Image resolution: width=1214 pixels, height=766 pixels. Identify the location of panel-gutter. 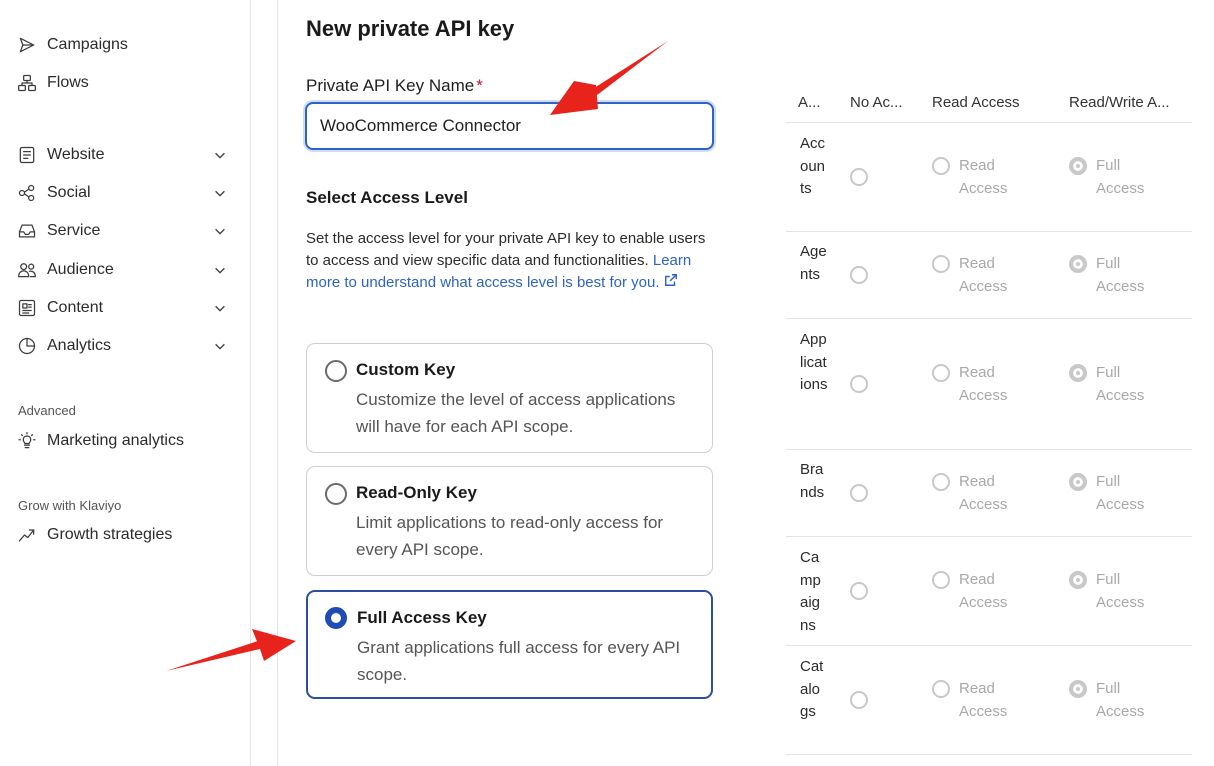
(264, 383).